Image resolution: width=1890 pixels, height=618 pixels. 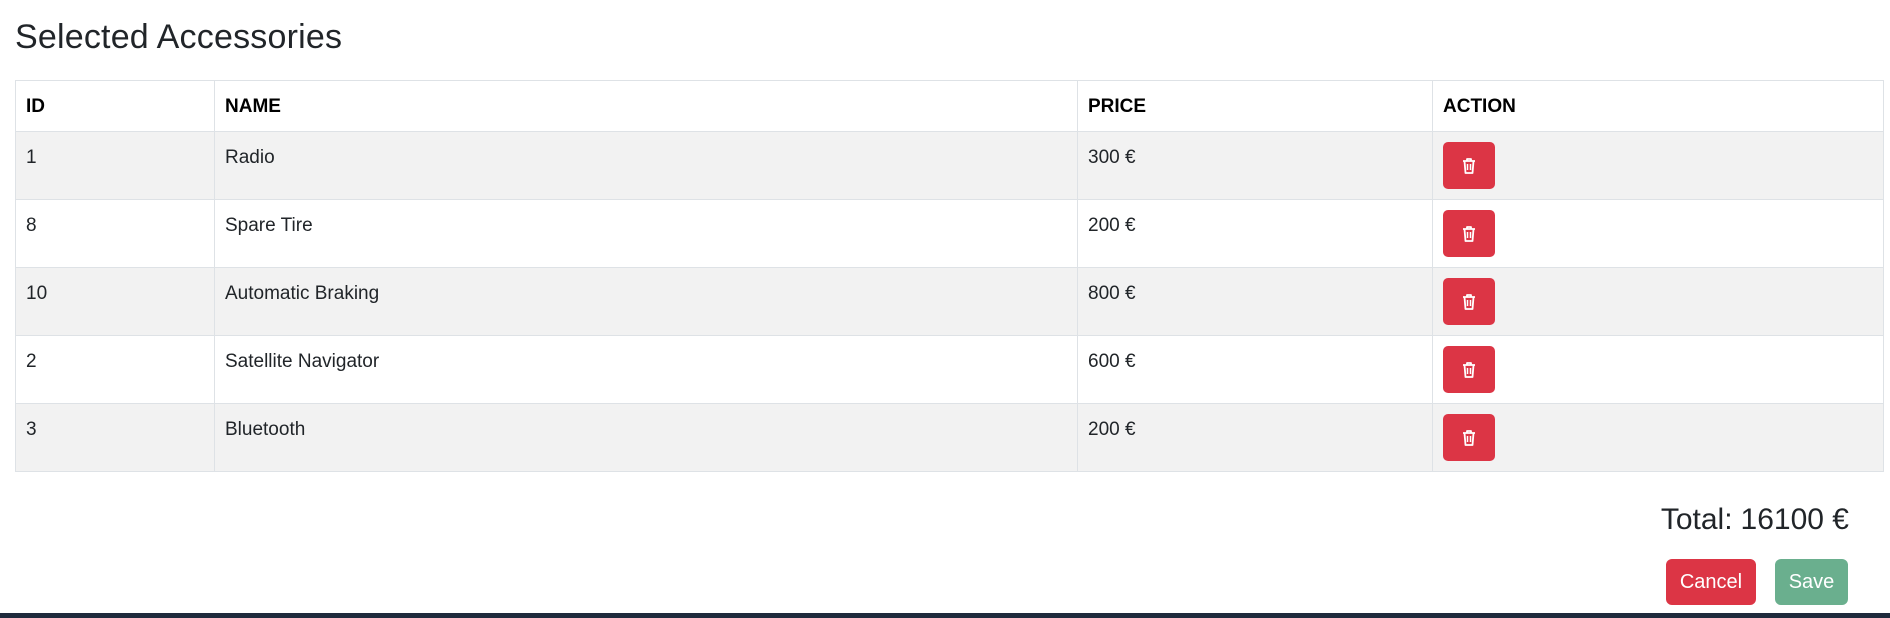 I want to click on cell-id: 1, so click(x=115, y=165).